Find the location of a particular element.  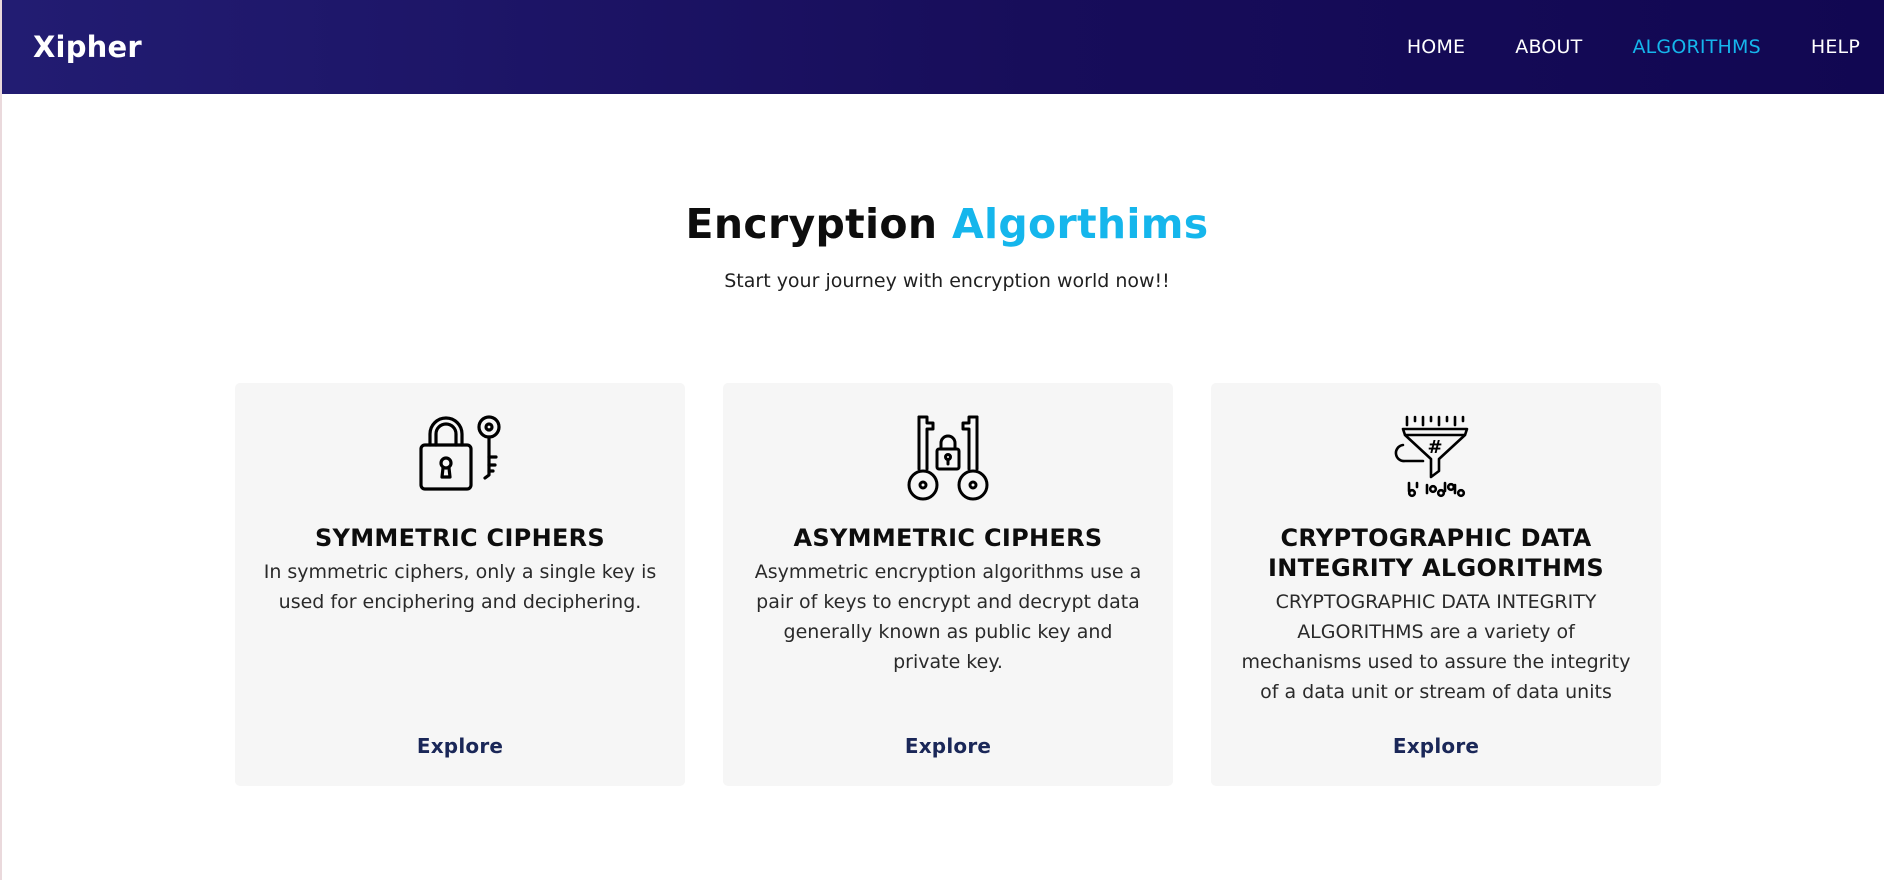

explore-link-symmetric: Explore is located at coordinates (460, 746).